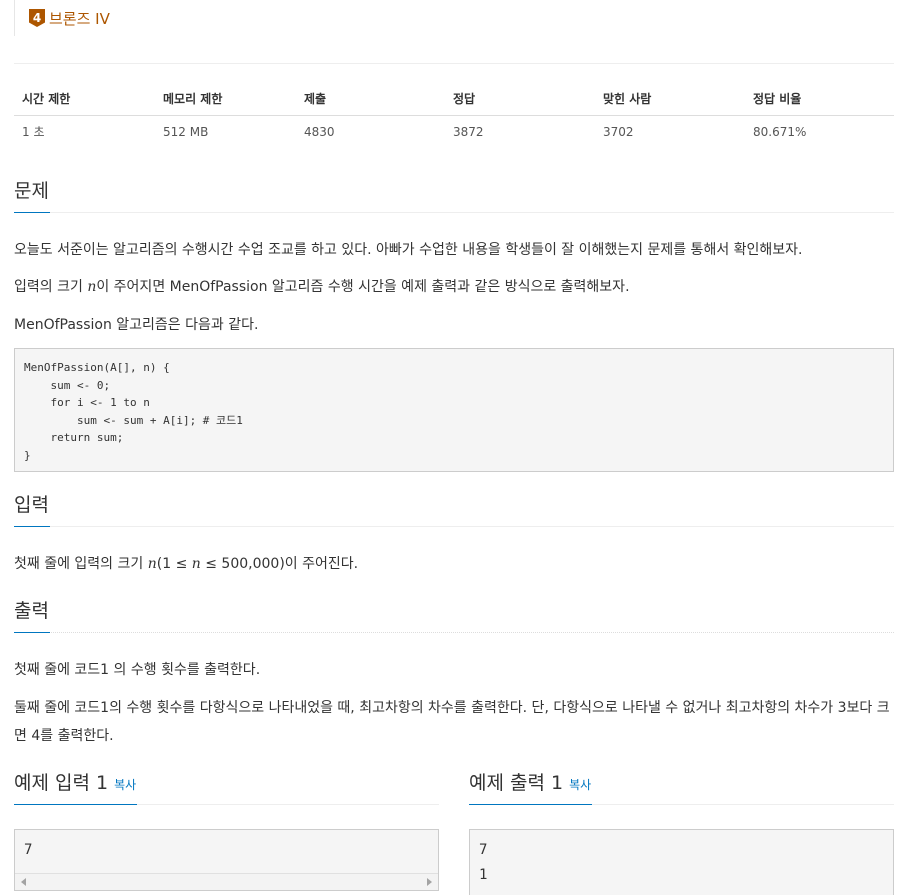 The image size is (902, 895). I want to click on output-title: 출력, so click(32, 615).